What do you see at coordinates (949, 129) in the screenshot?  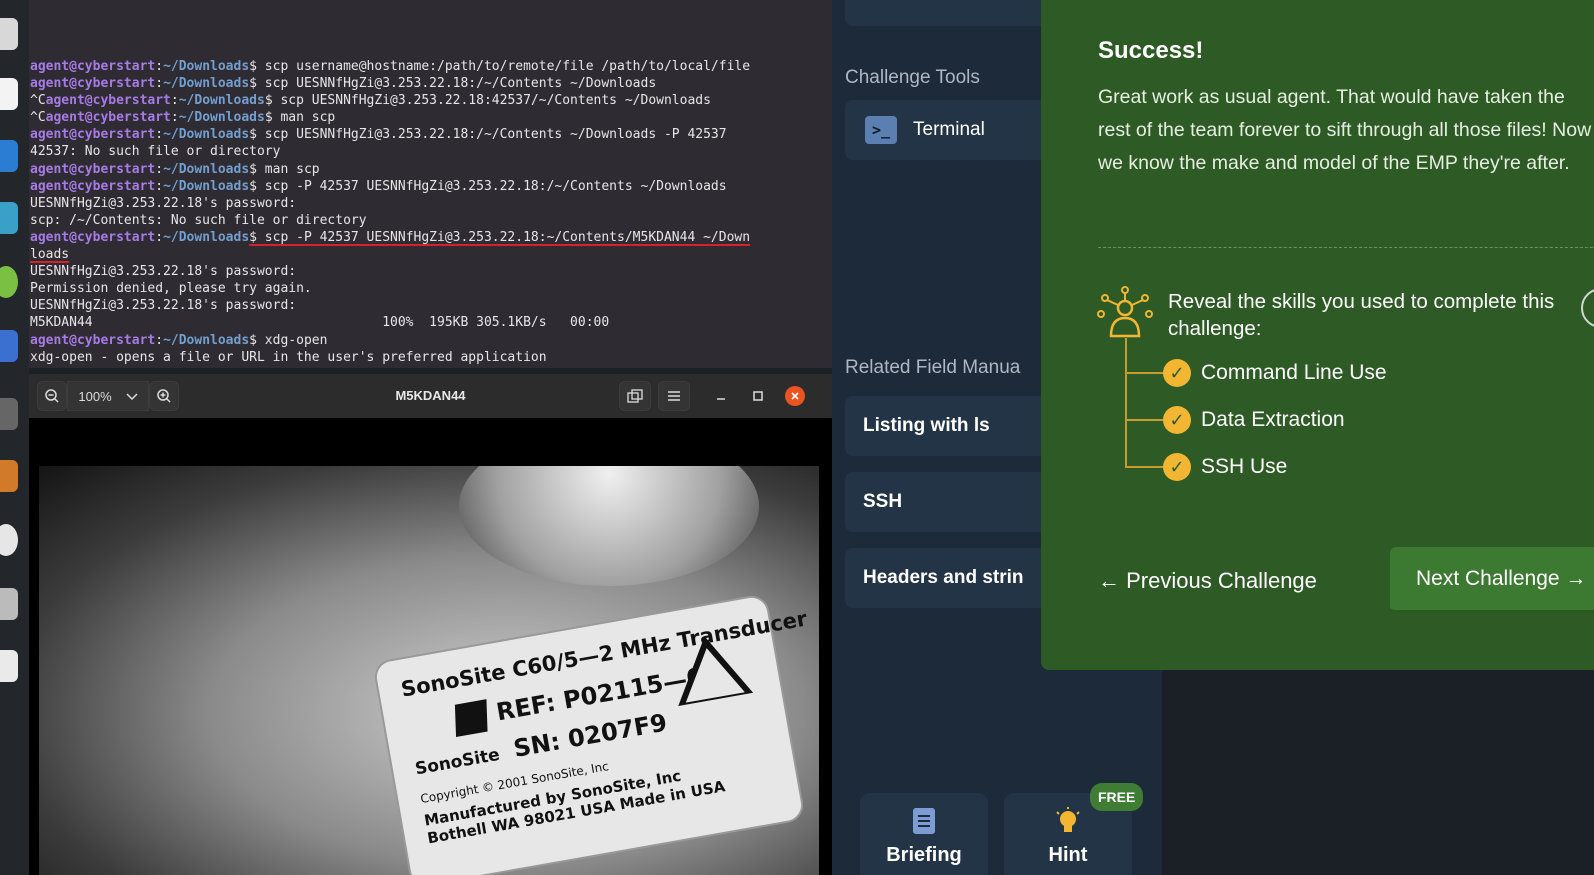 I see `terminal-tool-label: Terminal` at bounding box center [949, 129].